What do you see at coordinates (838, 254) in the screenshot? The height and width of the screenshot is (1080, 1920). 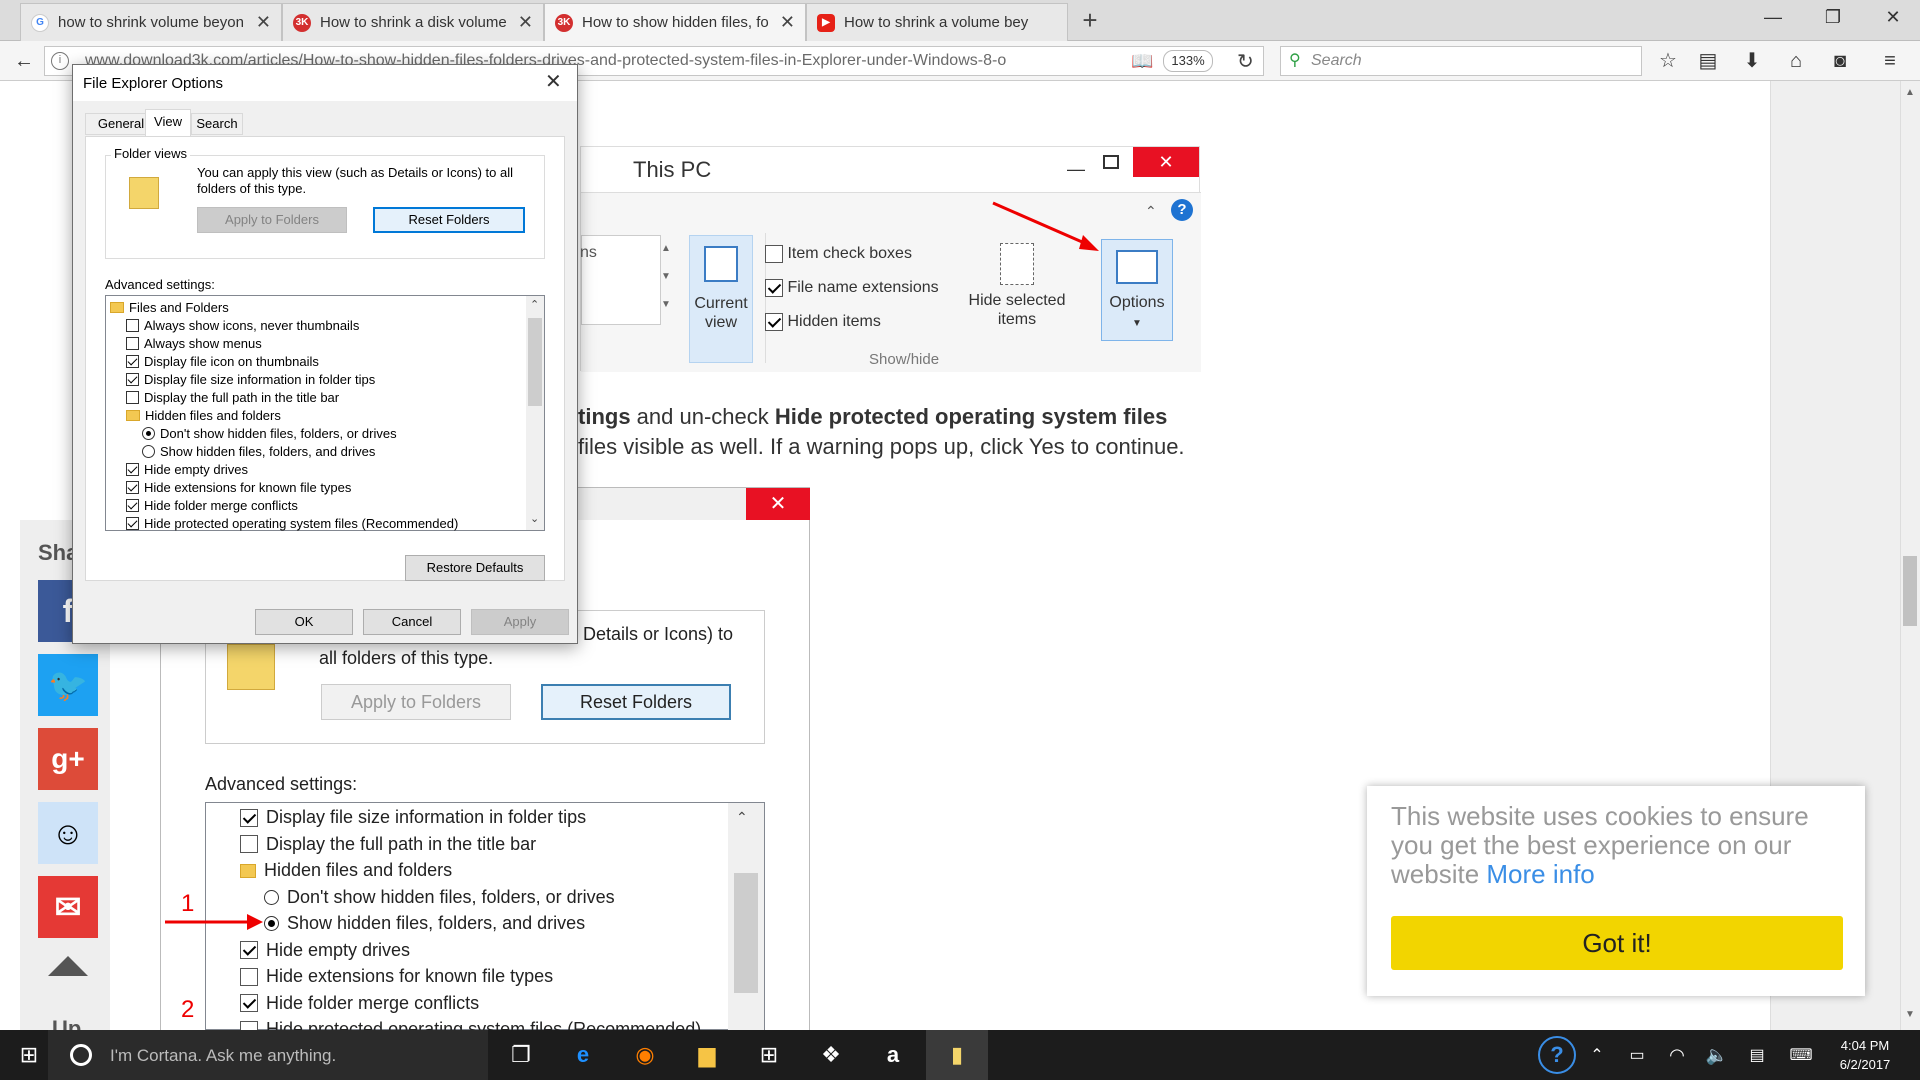 I see `item-check-boxes: Item check boxes` at bounding box center [838, 254].